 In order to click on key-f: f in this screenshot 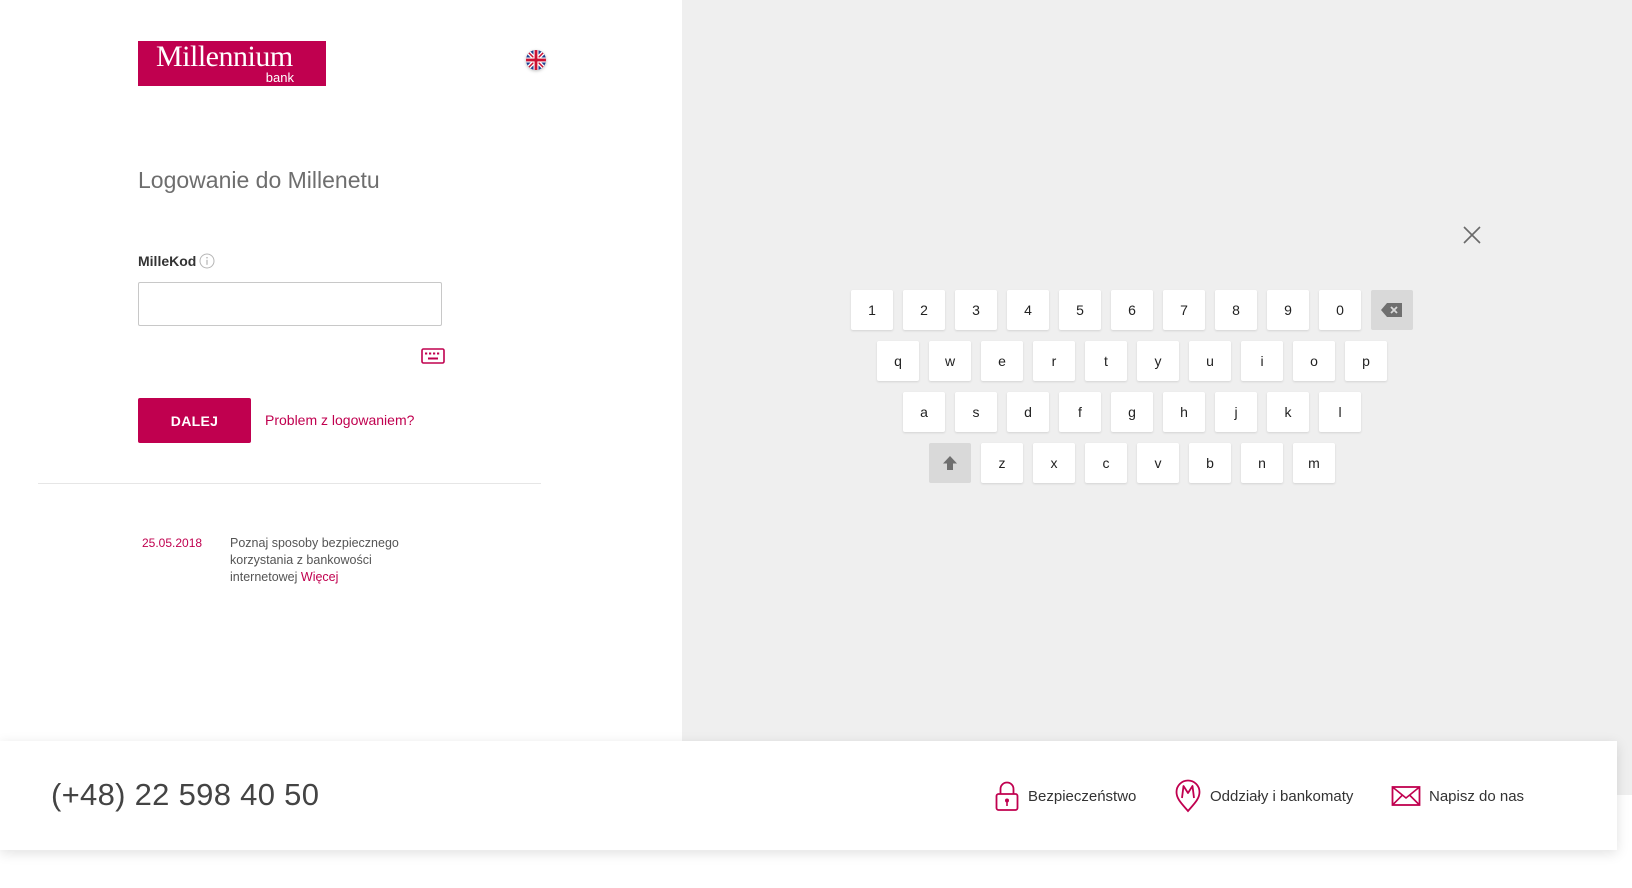, I will do `click(1080, 412)`.